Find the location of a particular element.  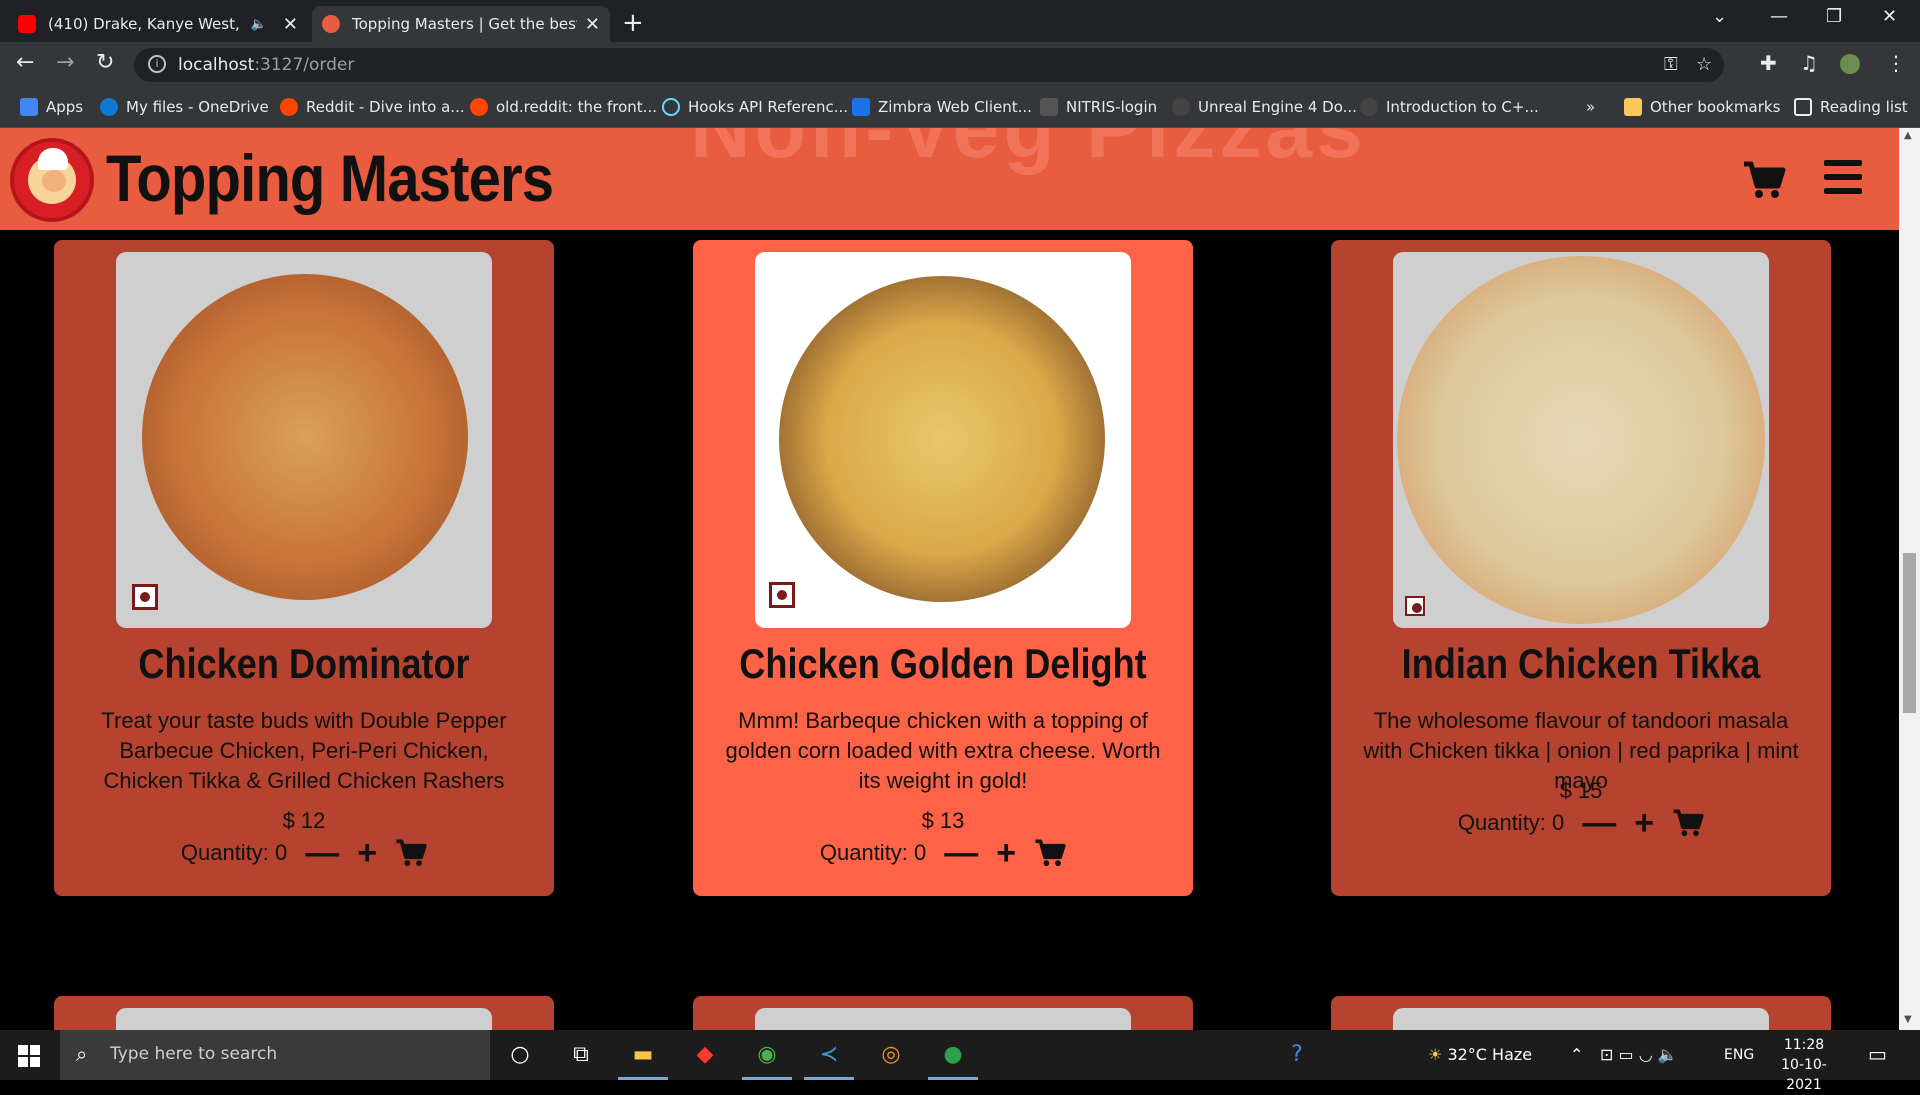

chef-logo-icon is located at coordinates (52, 180).